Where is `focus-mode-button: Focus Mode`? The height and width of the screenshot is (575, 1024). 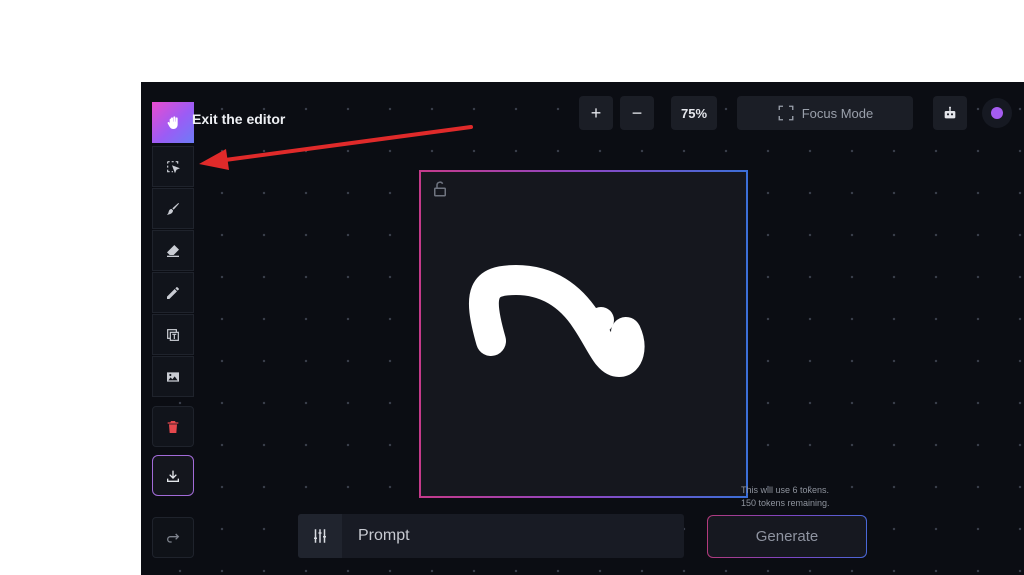
focus-mode-button: Focus Mode is located at coordinates (825, 113).